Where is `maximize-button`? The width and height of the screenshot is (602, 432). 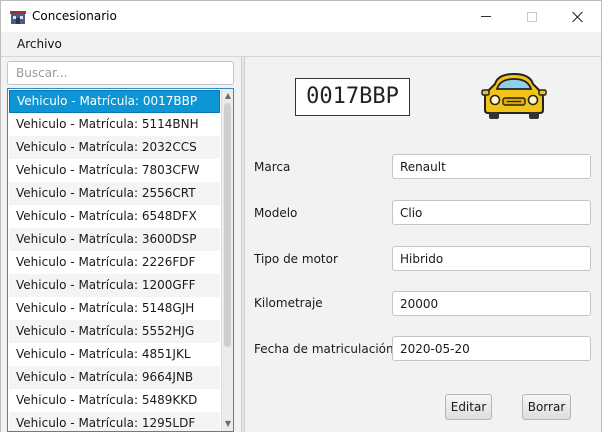
maximize-button is located at coordinates (532, 16).